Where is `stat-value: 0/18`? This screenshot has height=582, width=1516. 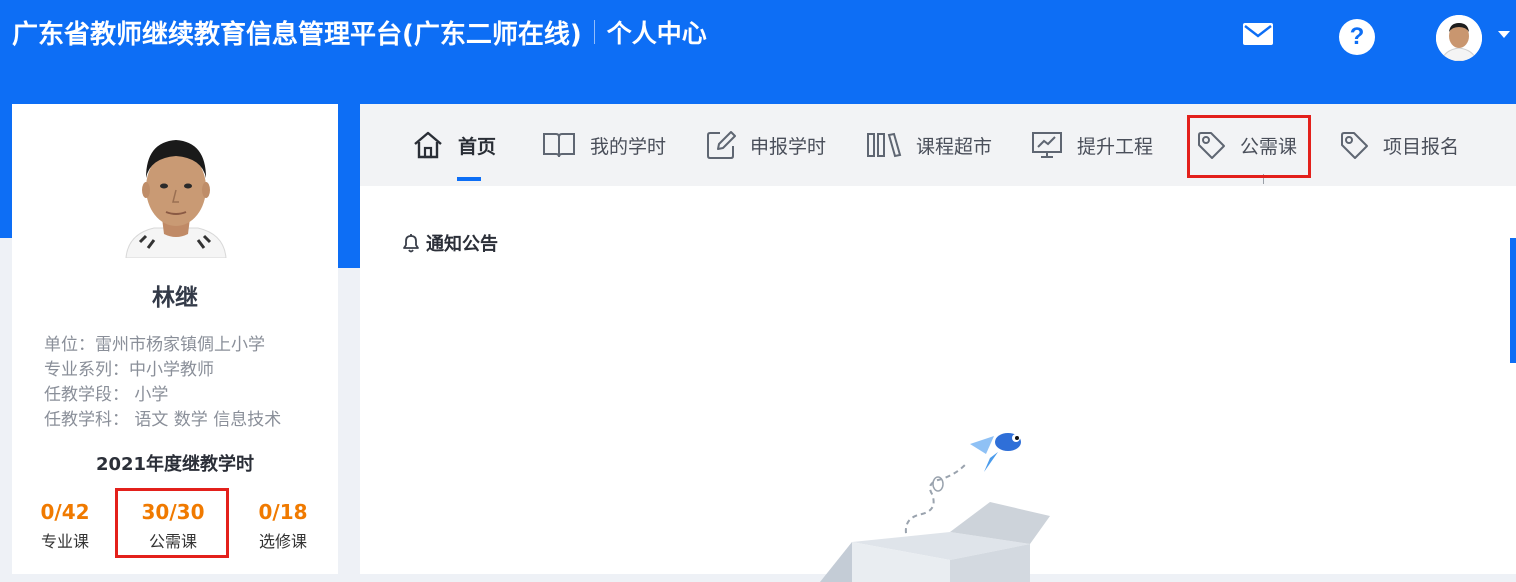
stat-value: 0/18 is located at coordinates (283, 512).